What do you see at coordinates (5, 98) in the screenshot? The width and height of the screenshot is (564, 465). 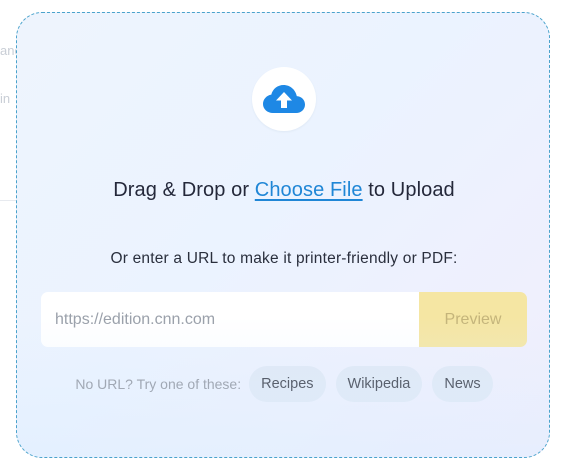 I see `background-text-fragment: in` at bounding box center [5, 98].